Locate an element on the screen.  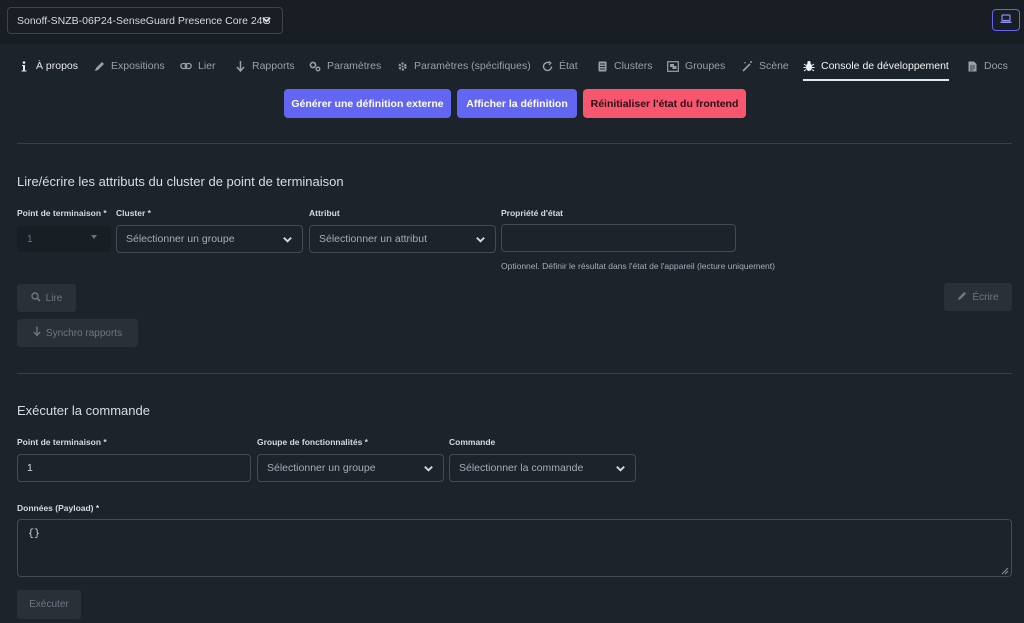
list-icon is located at coordinates (602, 66).